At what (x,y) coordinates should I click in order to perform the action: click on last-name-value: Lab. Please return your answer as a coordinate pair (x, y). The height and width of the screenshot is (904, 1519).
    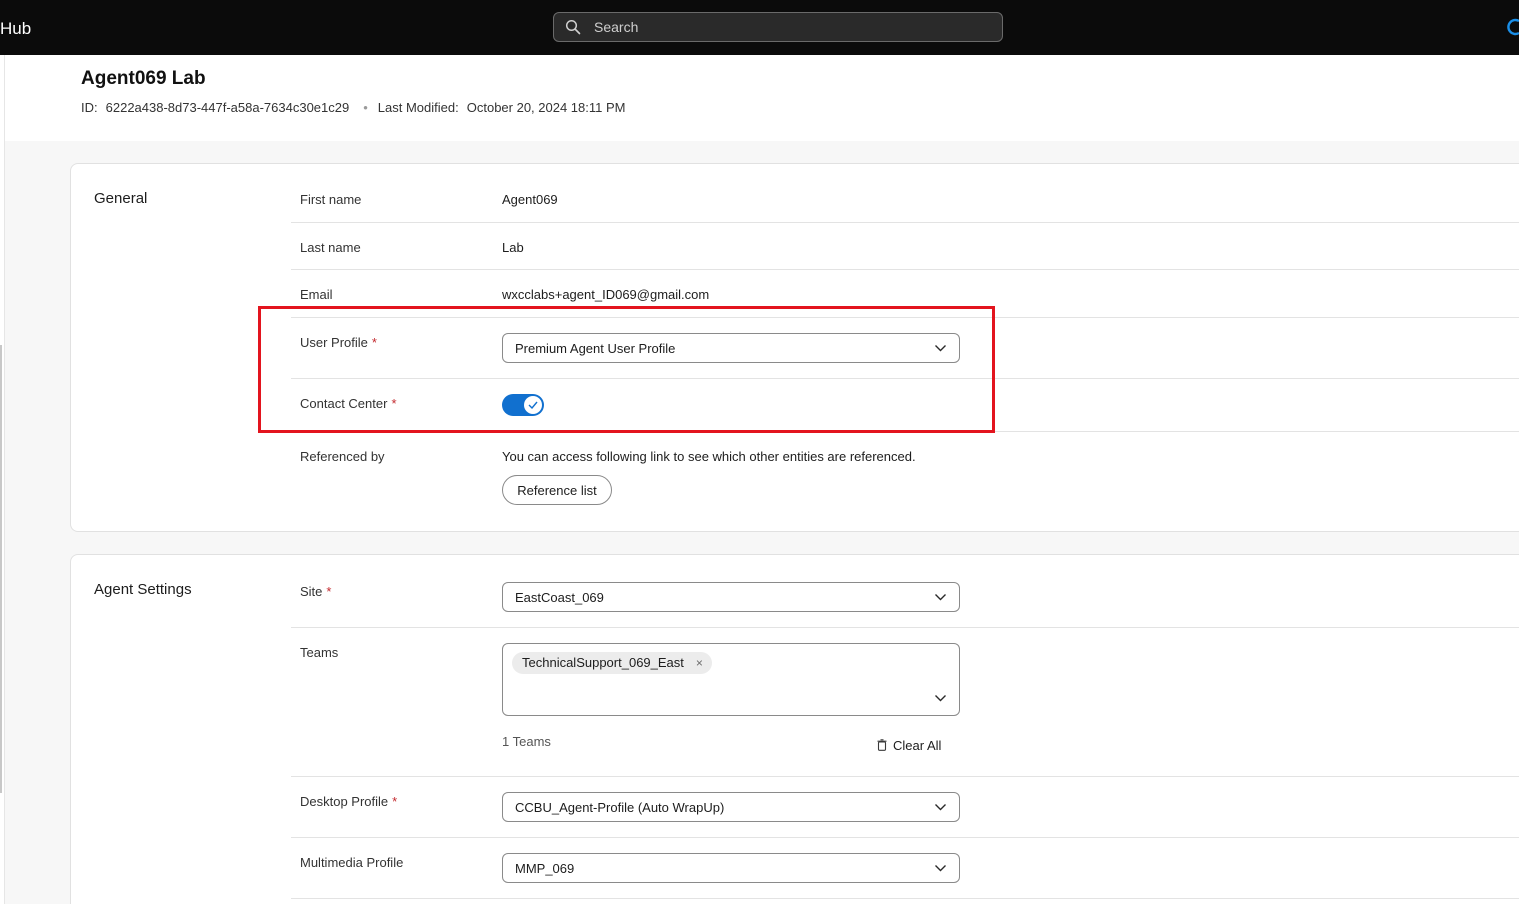
    Looking at the image, I should click on (513, 247).